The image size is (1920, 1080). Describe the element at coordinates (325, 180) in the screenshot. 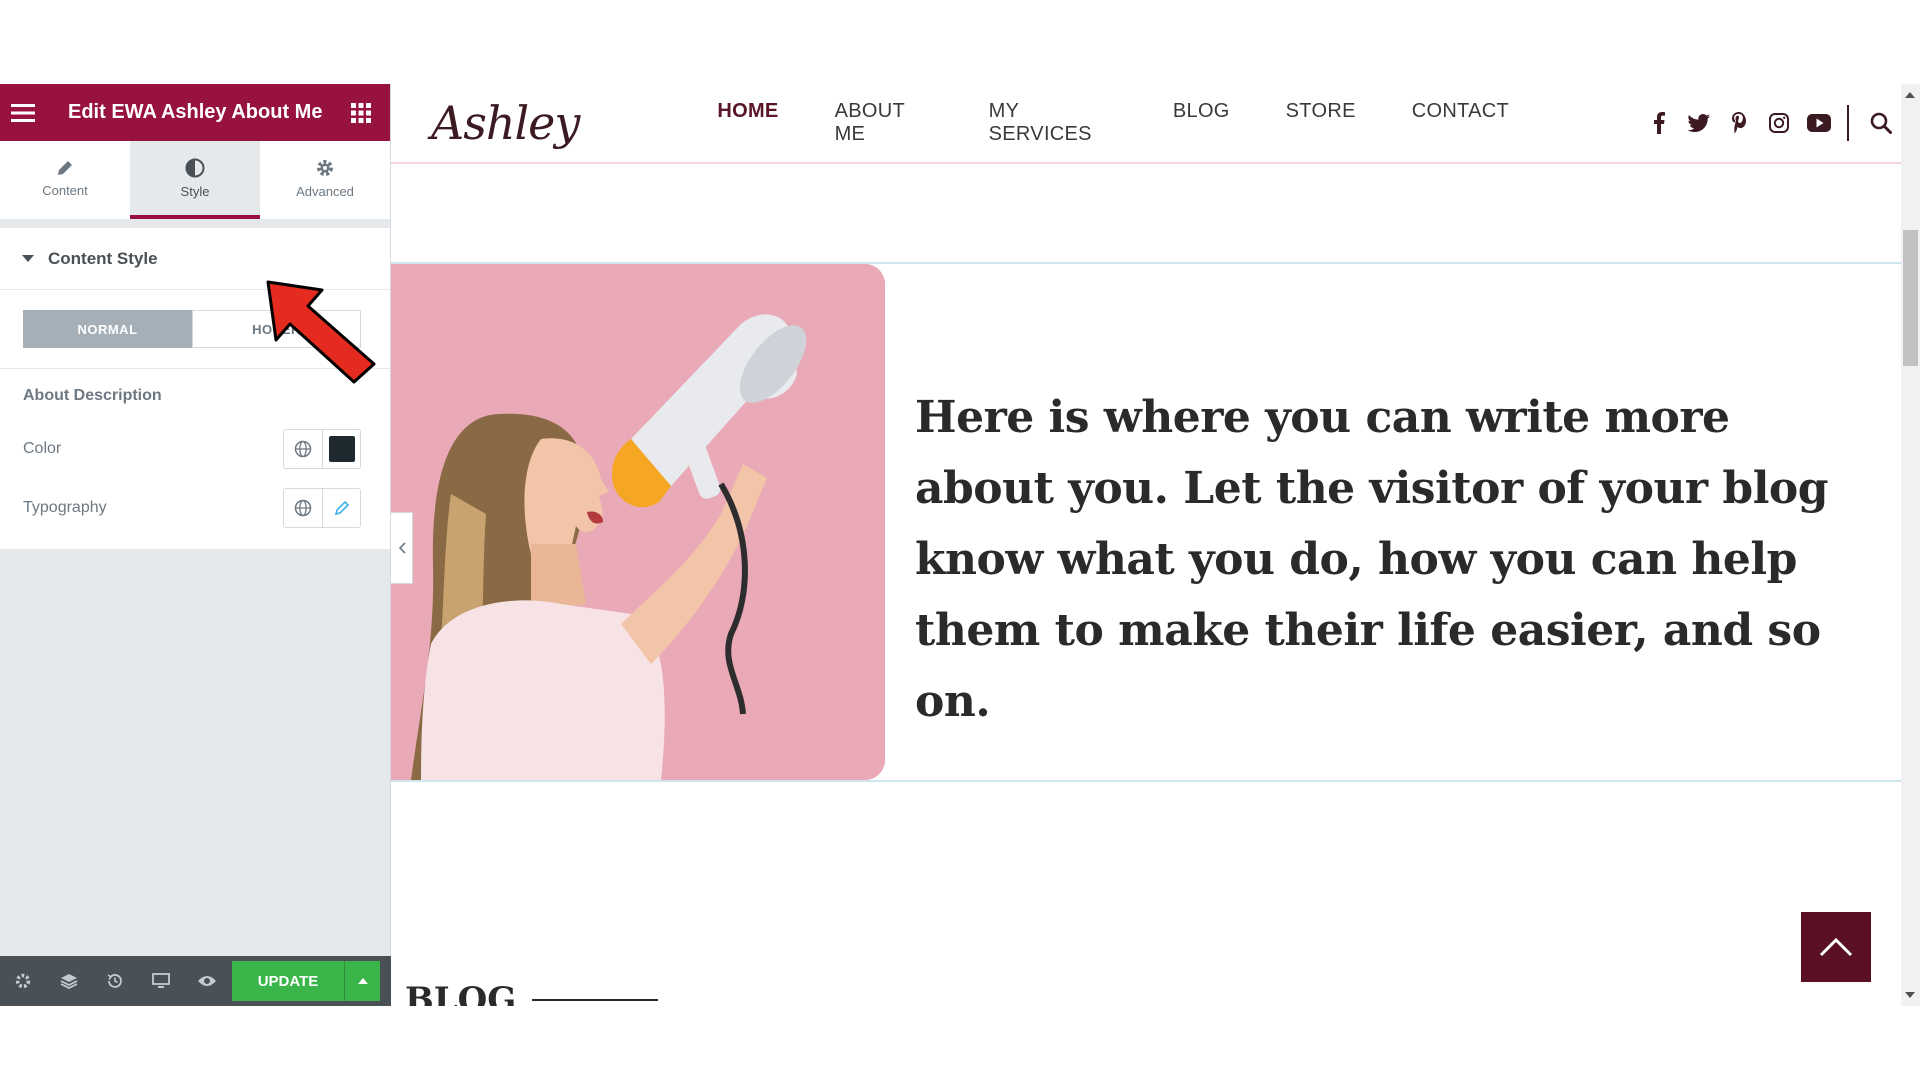

I see `tab-advanced: Advanced` at that location.